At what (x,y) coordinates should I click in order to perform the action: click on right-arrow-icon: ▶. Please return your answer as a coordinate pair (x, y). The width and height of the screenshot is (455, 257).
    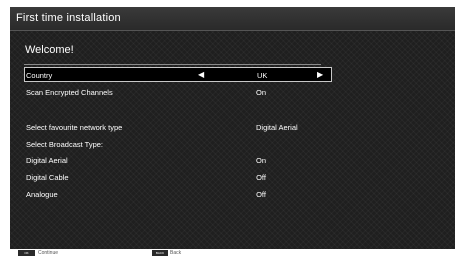
    Looking at the image, I should click on (320, 74).